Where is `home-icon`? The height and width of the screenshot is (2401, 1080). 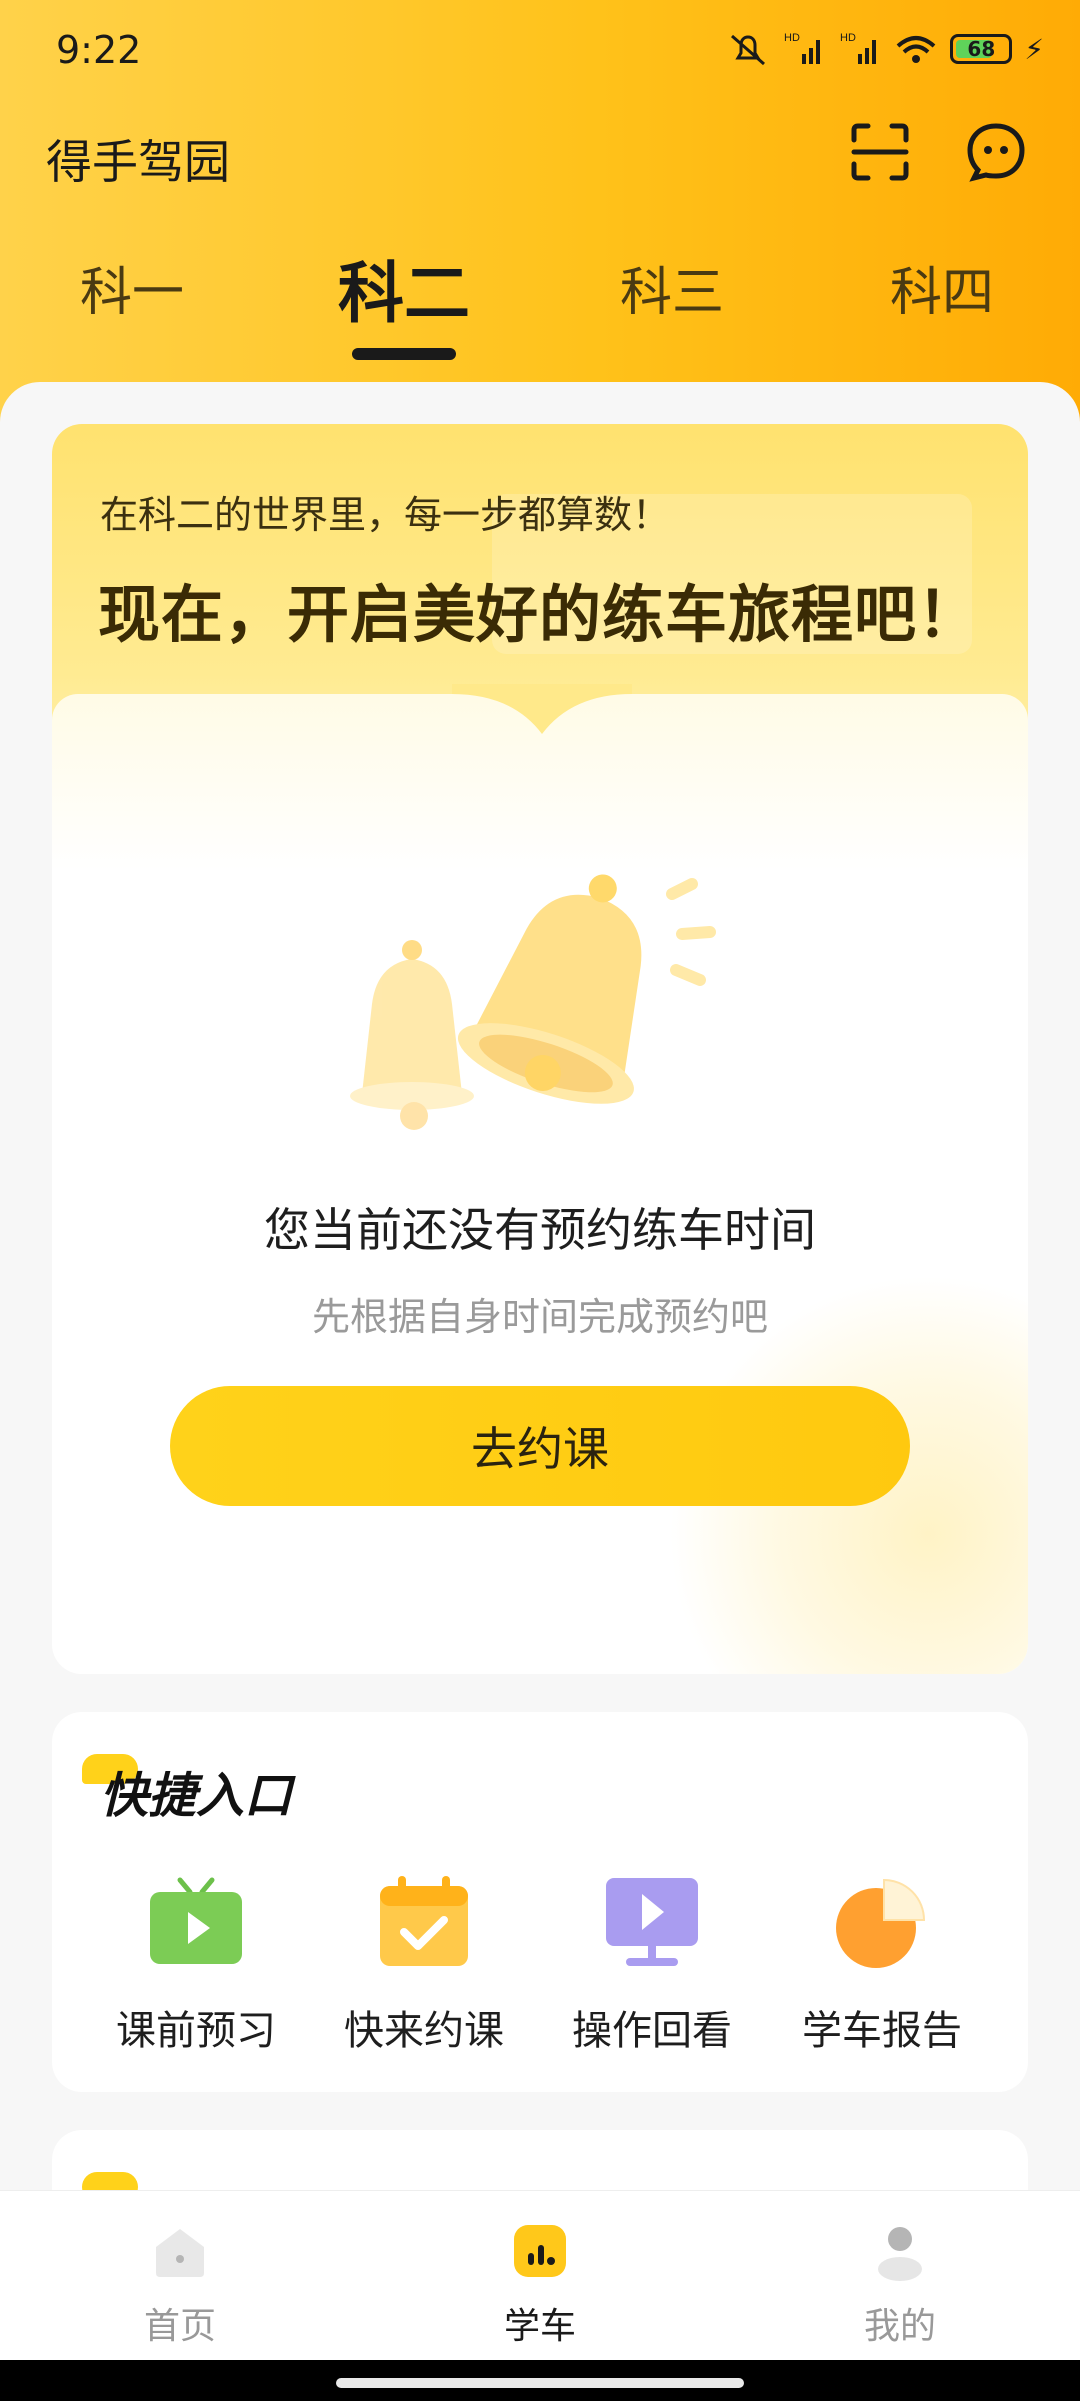 home-icon is located at coordinates (180, 2253).